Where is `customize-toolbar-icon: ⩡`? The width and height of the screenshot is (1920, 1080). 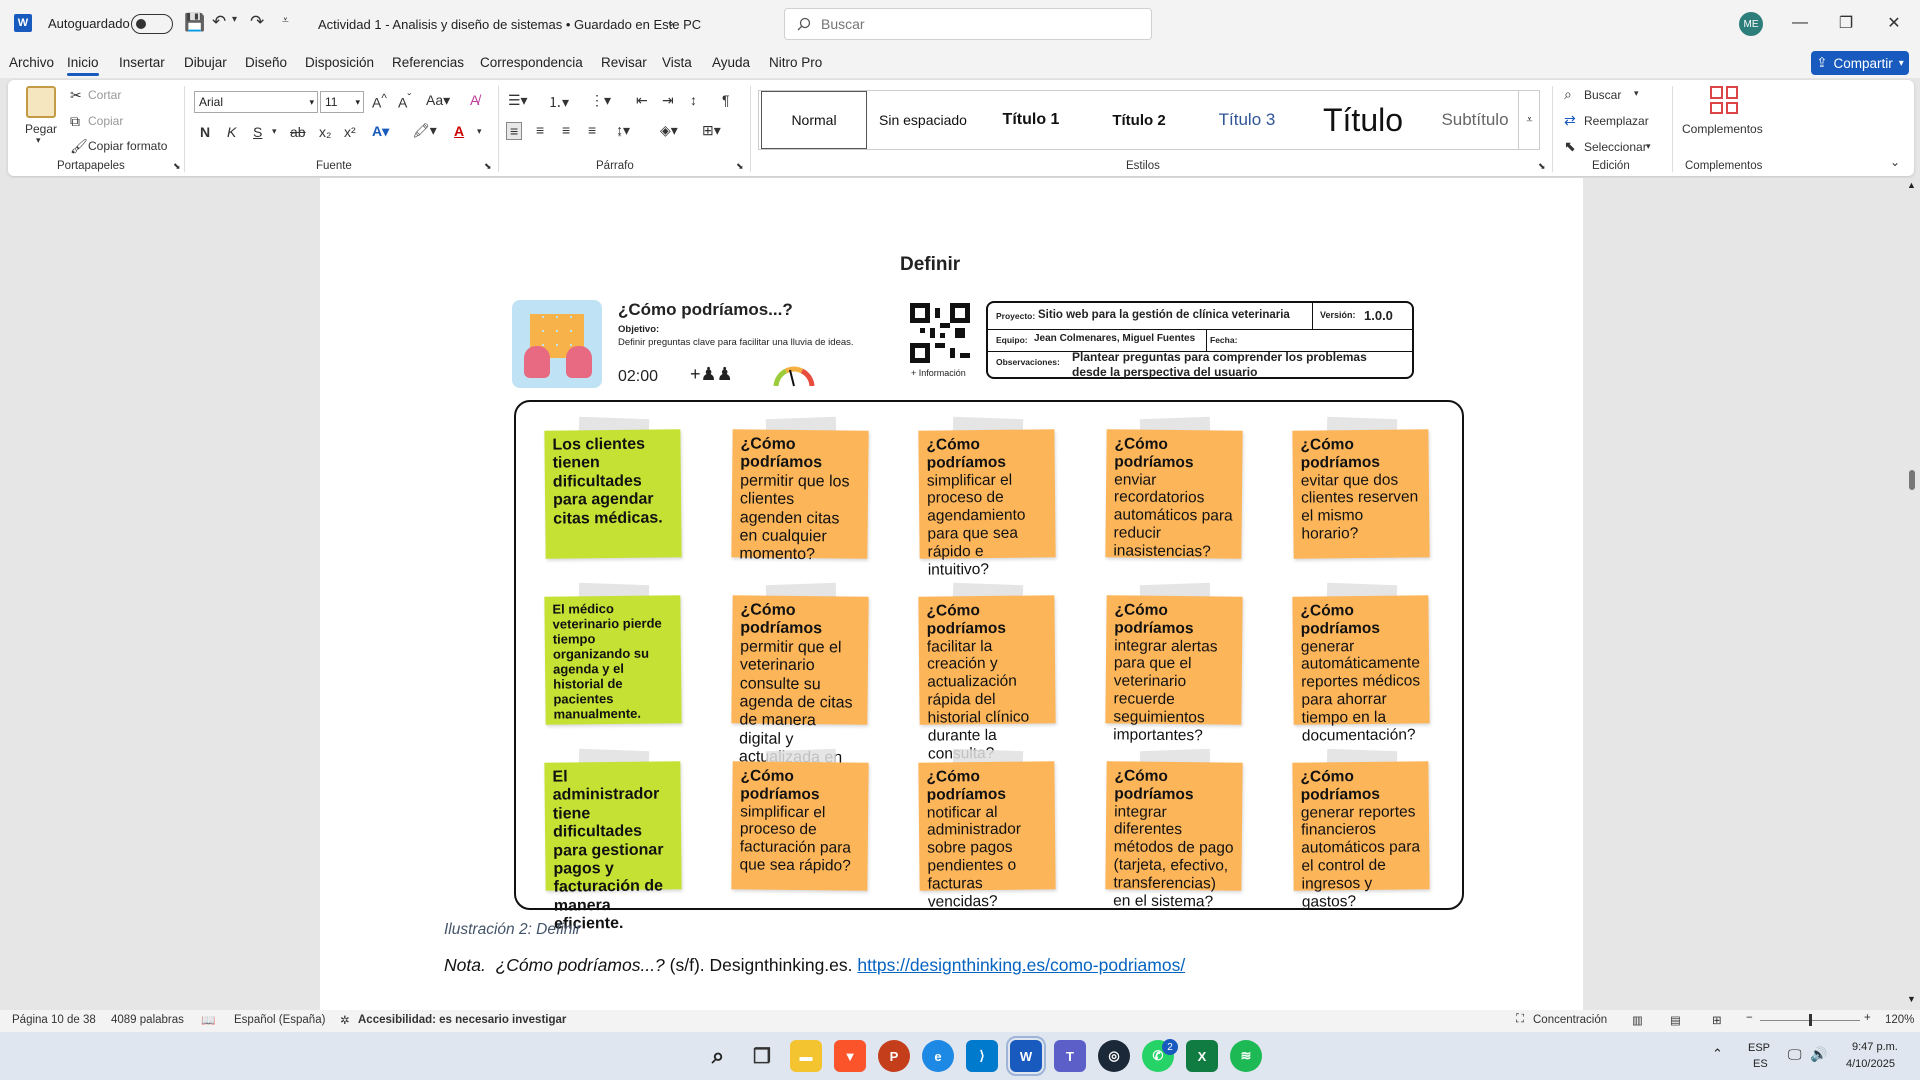
customize-toolbar-icon: ⩡ is located at coordinates (285, 20).